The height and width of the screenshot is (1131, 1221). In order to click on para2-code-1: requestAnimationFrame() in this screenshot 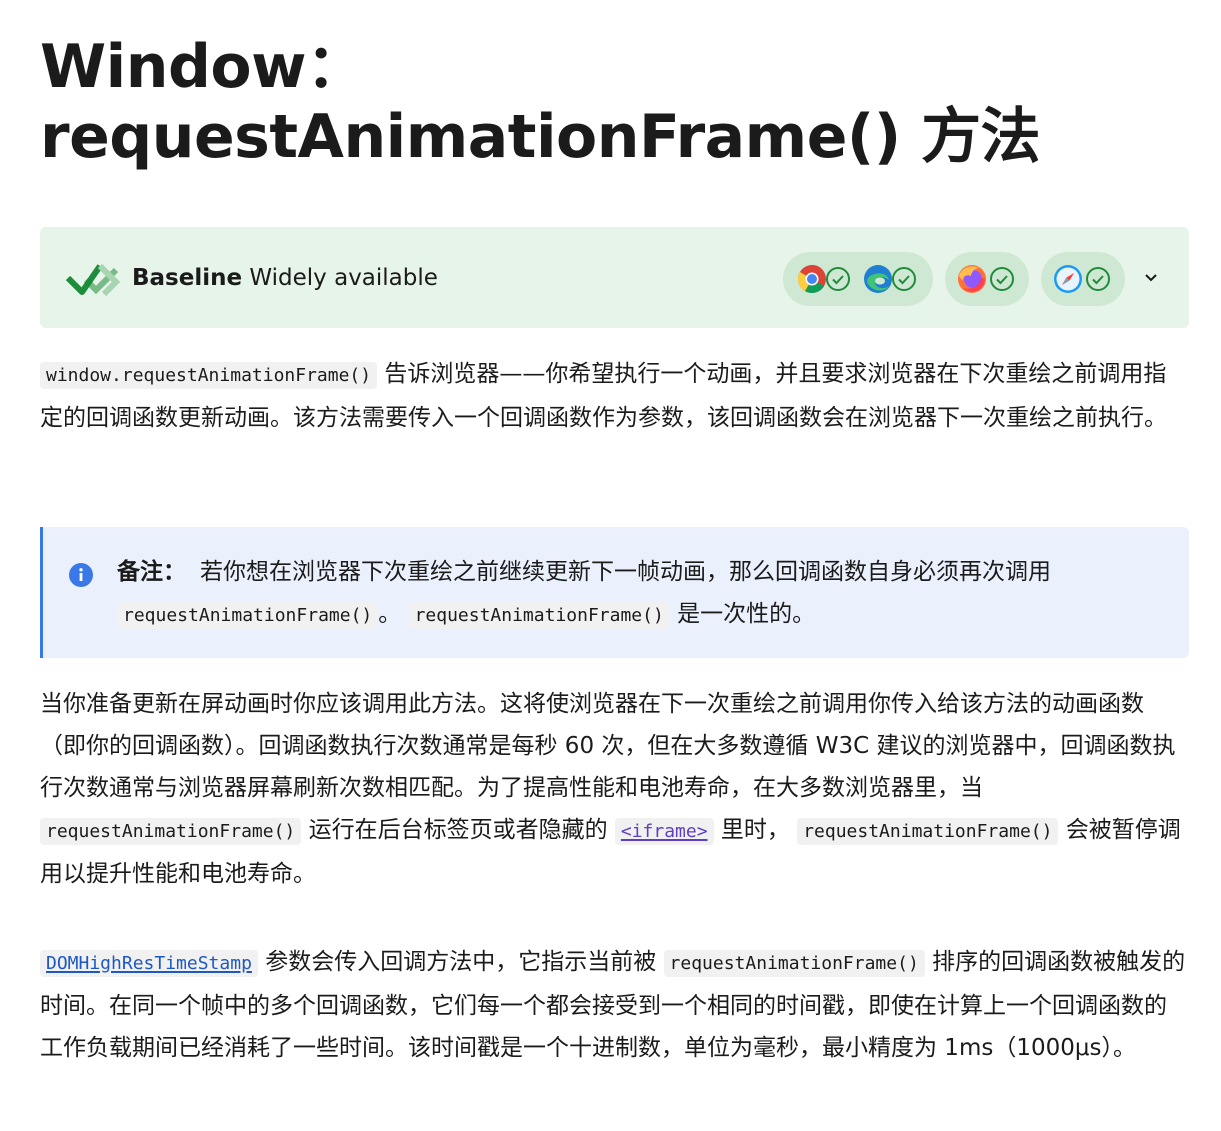, I will do `click(171, 831)`.